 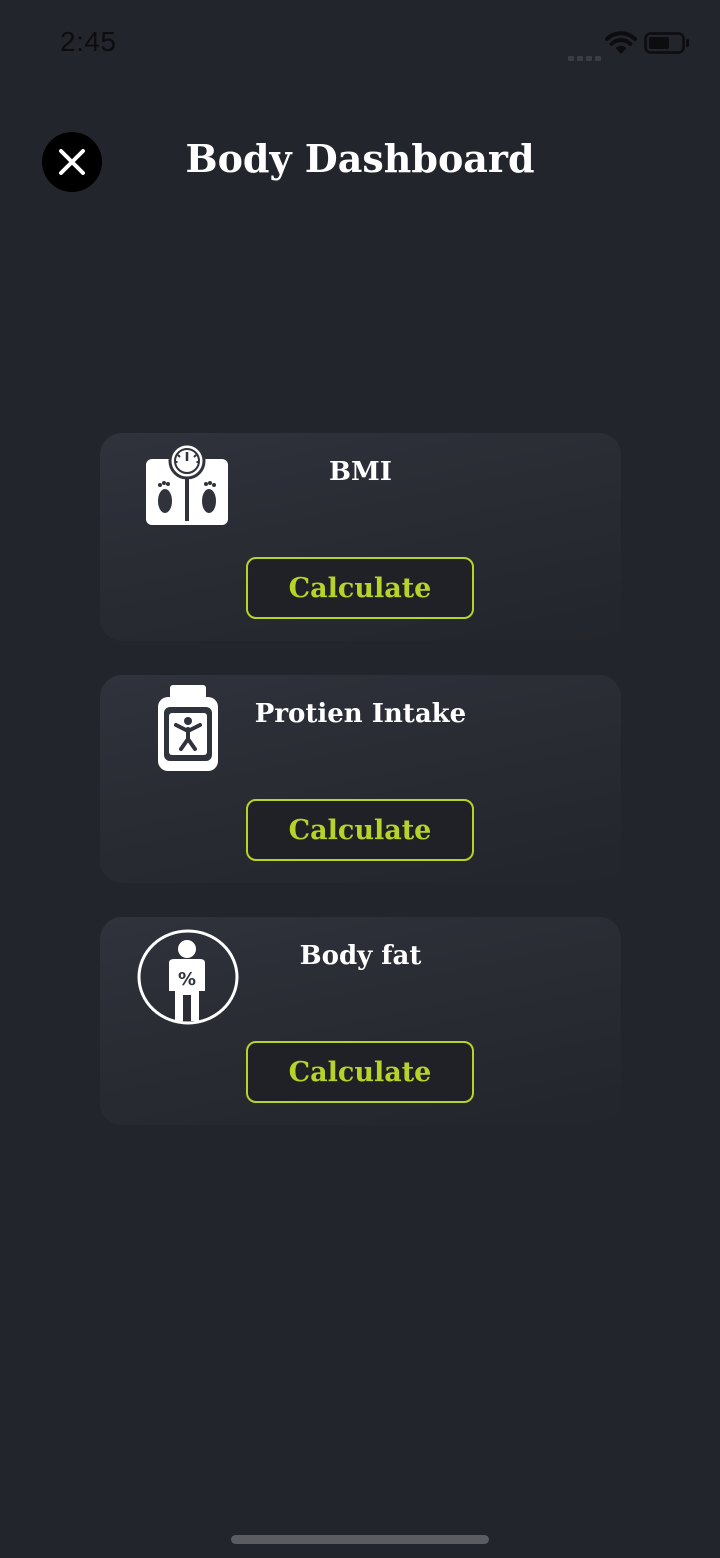 I want to click on cellular-signal-icon, so click(x=586, y=55).